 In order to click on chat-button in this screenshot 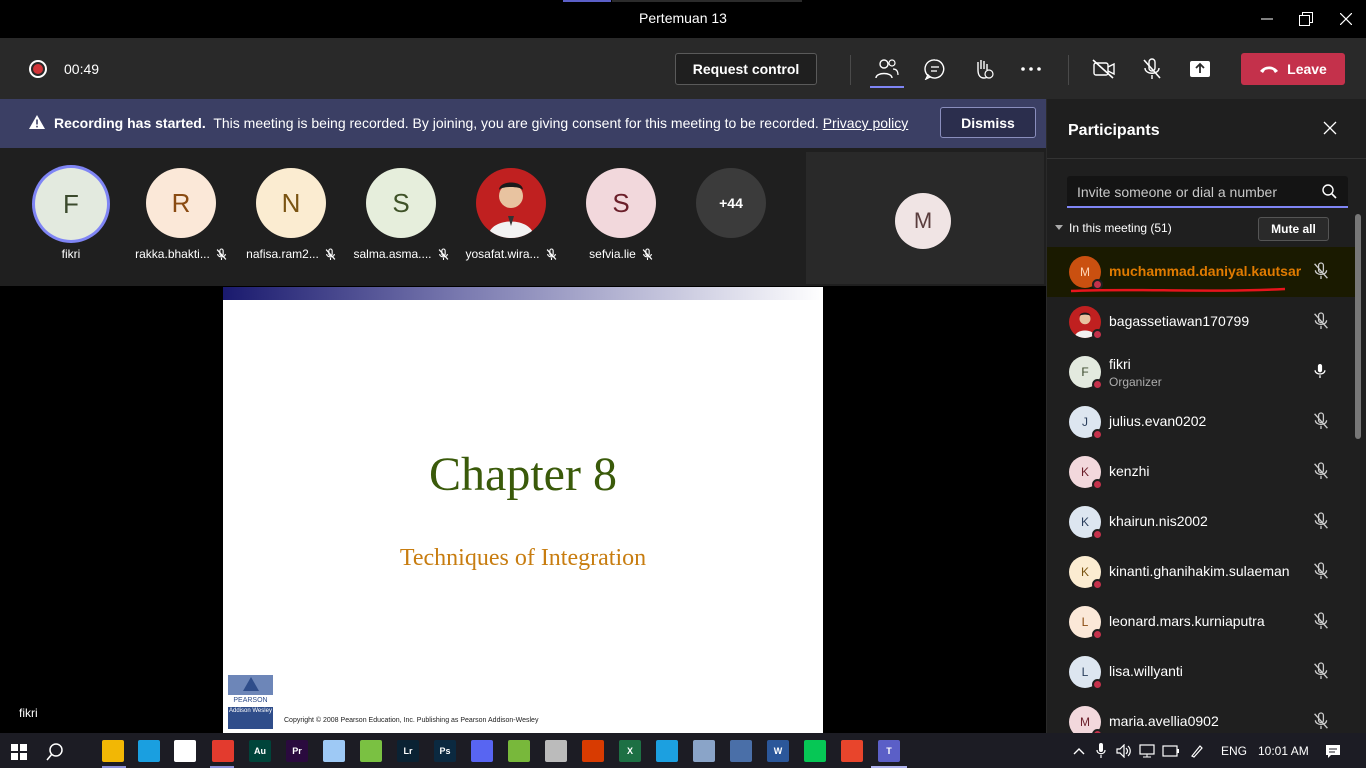, I will do `click(935, 69)`.